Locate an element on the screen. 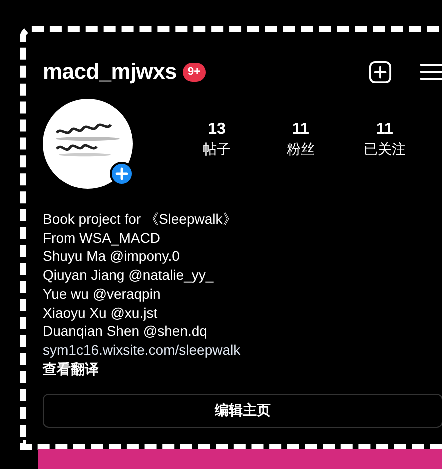  stat-label: 帖子 is located at coordinates (217, 150).